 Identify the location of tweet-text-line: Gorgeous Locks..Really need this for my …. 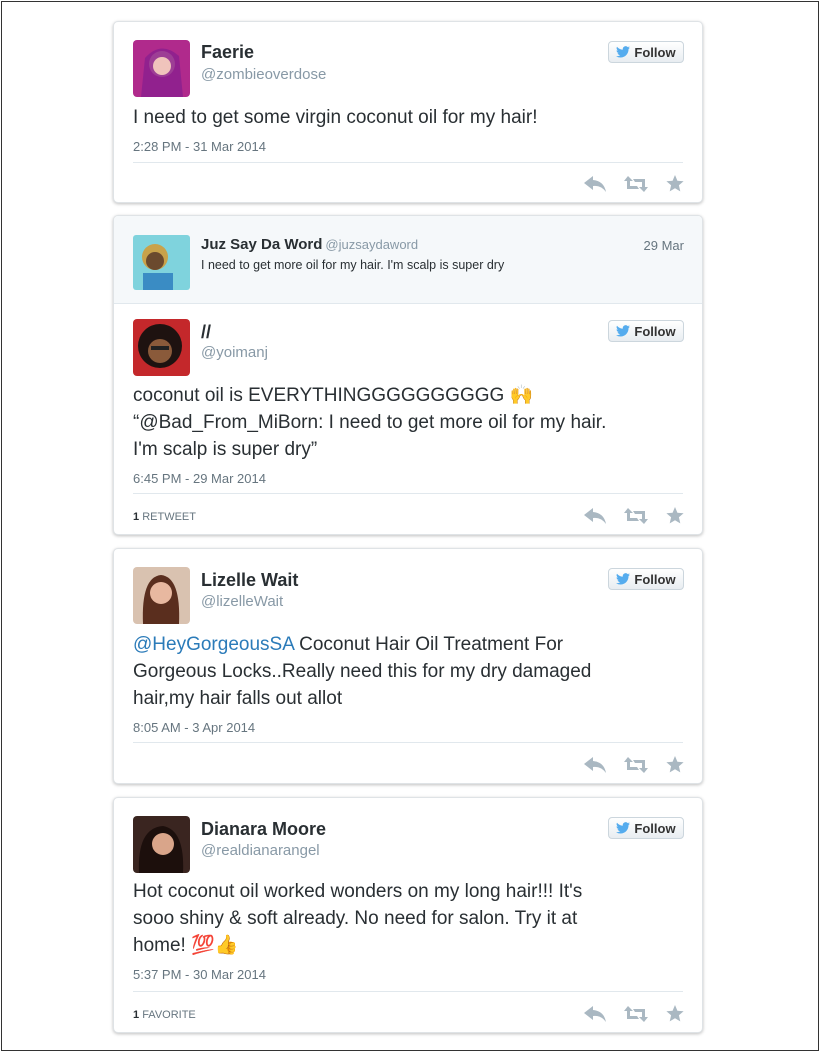
(362, 671).